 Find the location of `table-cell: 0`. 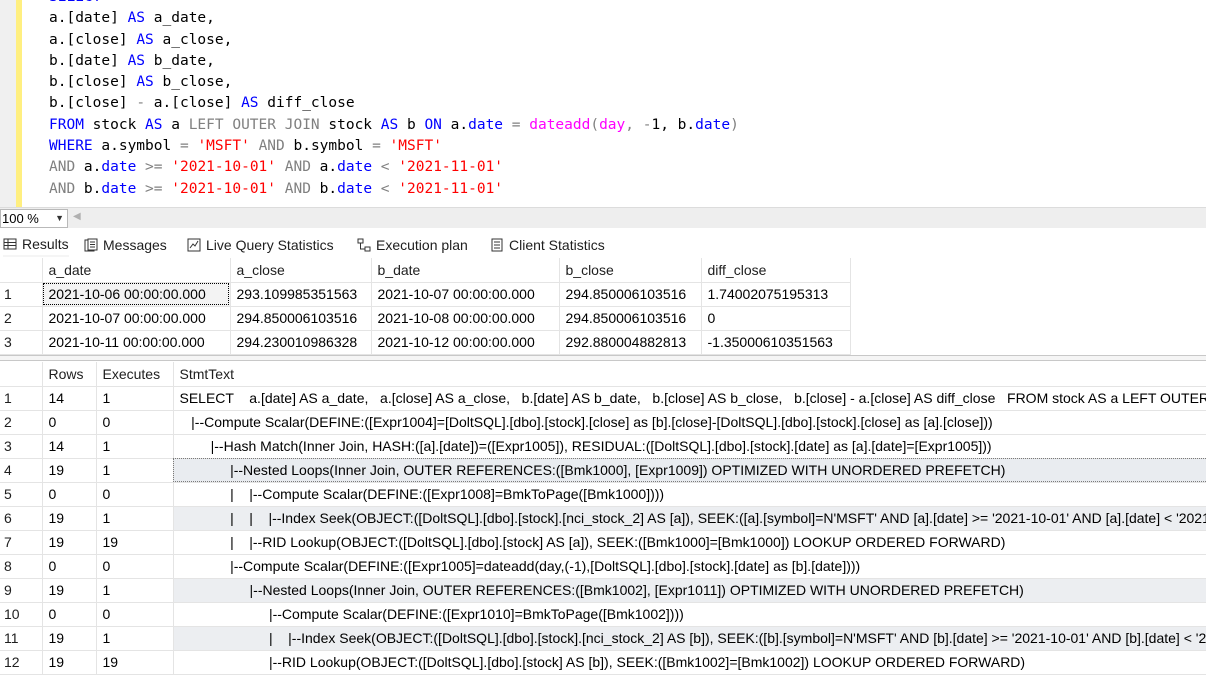

table-cell: 0 is located at coordinates (776, 318).